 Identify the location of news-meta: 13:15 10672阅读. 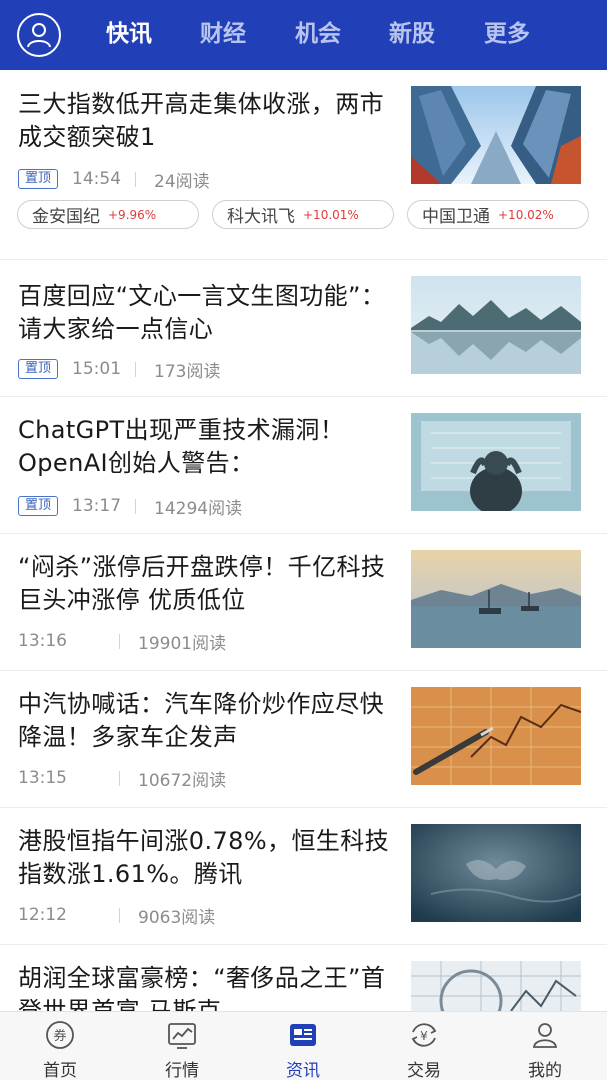
(122, 779).